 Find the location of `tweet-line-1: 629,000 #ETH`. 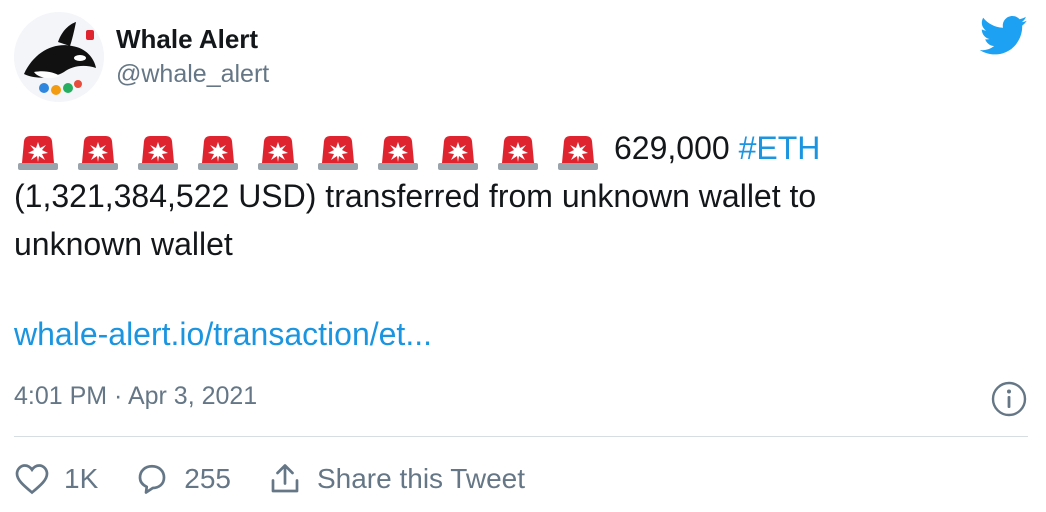

tweet-line-1: 629,000 #ETH is located at coordinates (514, 148).